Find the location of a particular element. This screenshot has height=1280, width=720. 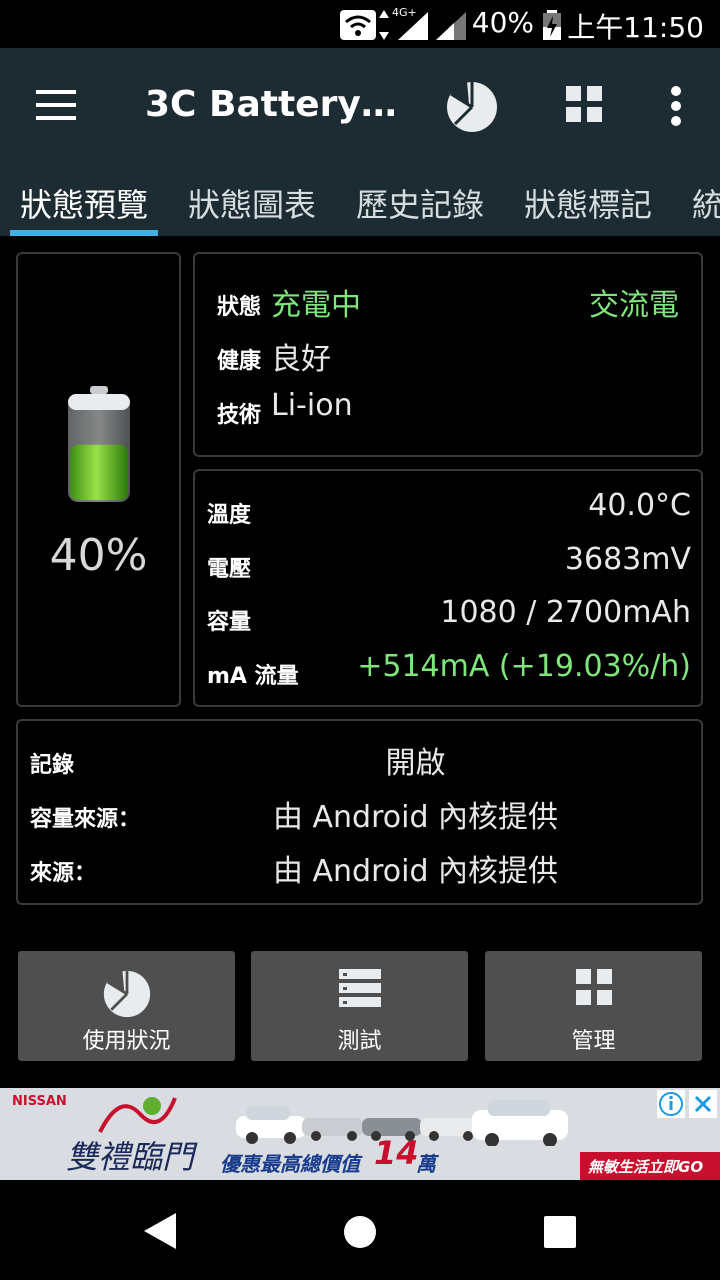

capacity-value: 1080 / 2700mAh is located at coordinates (565, 612).